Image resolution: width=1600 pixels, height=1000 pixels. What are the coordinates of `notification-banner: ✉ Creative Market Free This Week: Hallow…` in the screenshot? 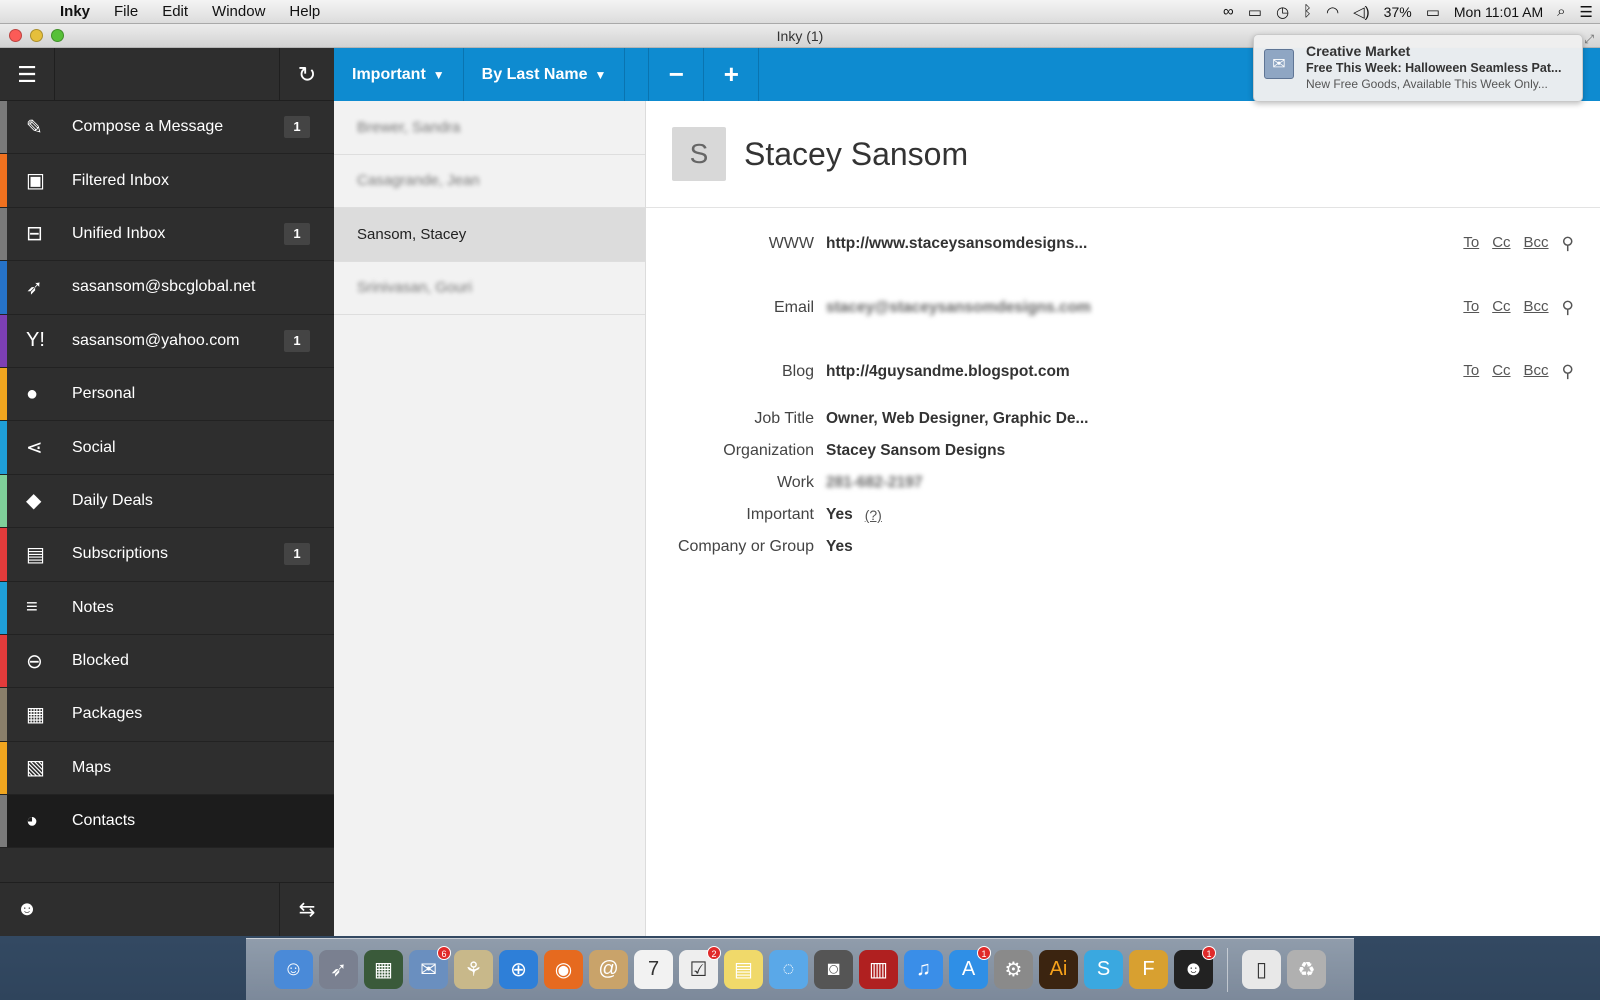 It's located at (1418, 68).